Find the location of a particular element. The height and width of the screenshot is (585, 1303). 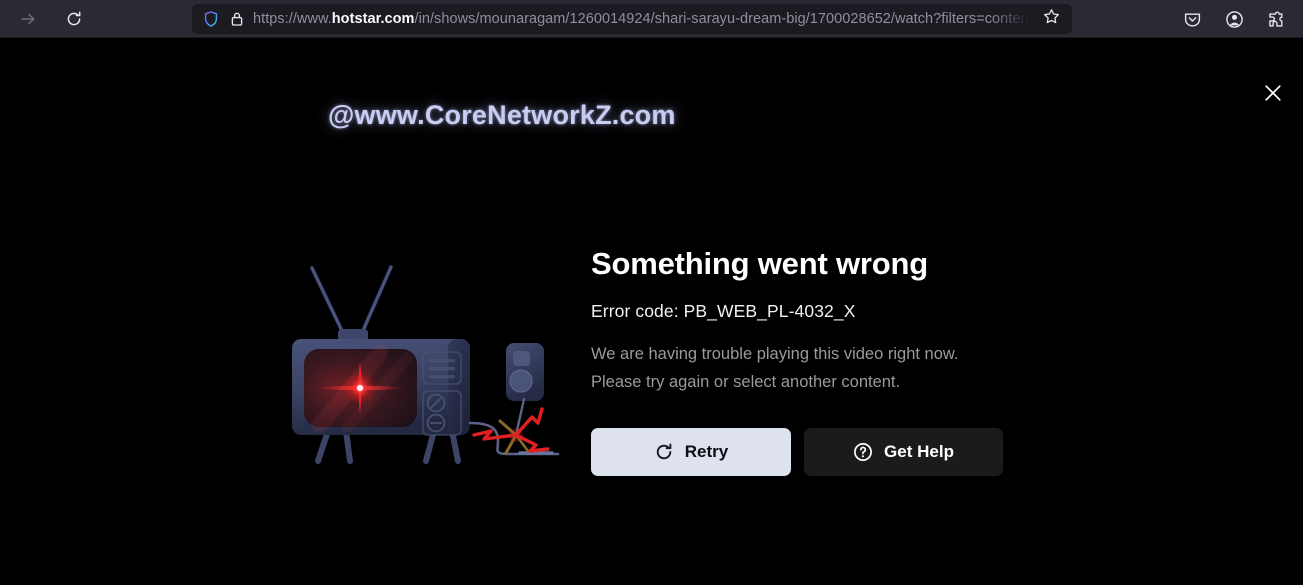

forward-button is located at coordinates (28, 19).